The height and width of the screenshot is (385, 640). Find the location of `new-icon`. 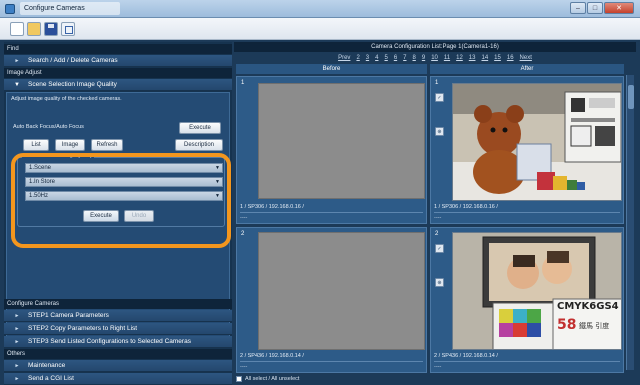

new-icon is located at coordinates (17, 28).